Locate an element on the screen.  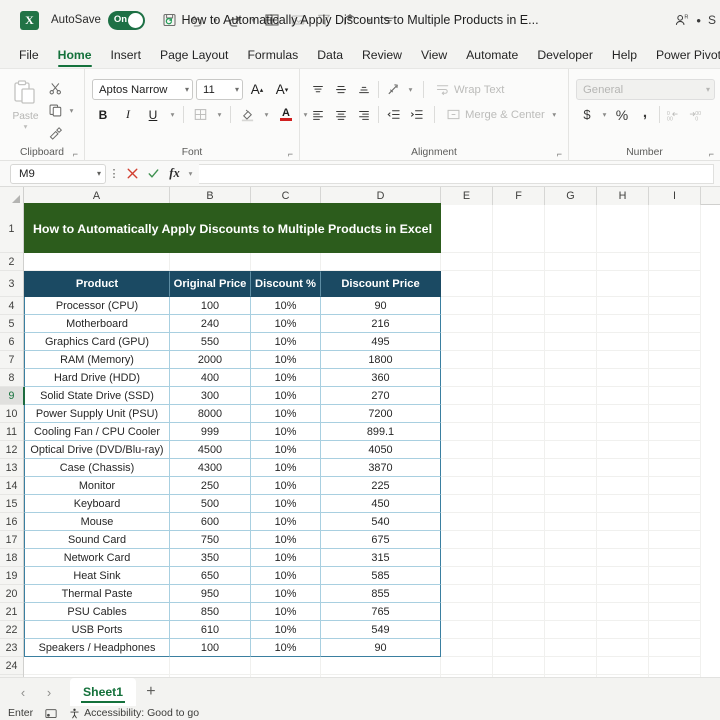
cell-I24 is located at coordinates (675, 666).